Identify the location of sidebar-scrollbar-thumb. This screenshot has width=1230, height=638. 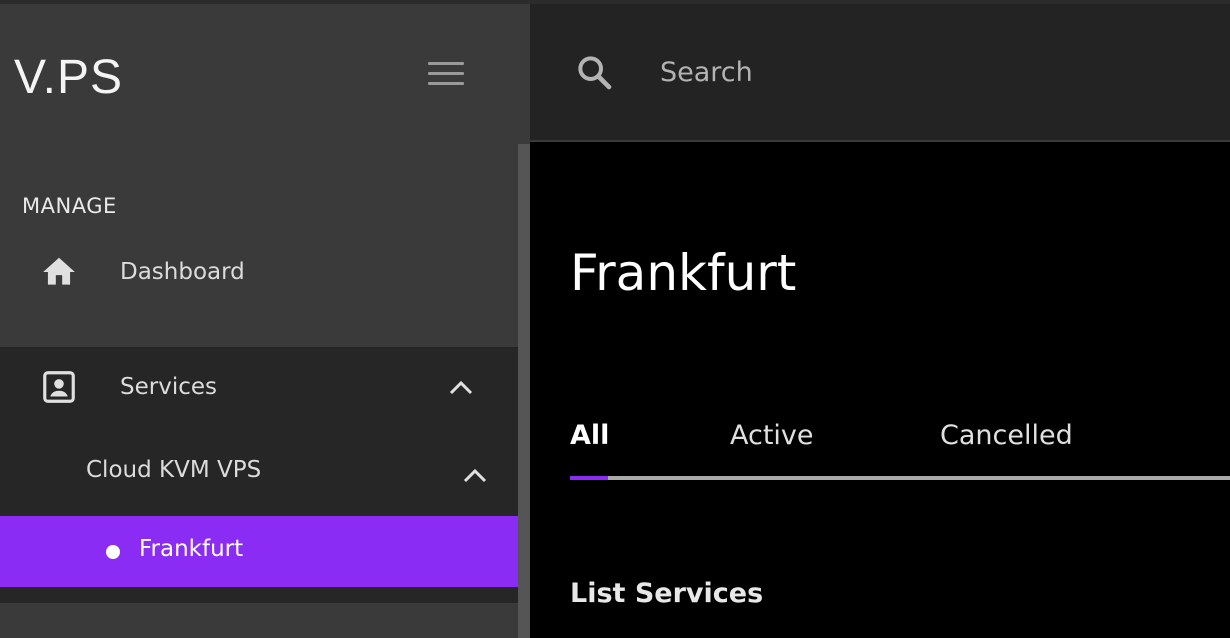
(524, 391).